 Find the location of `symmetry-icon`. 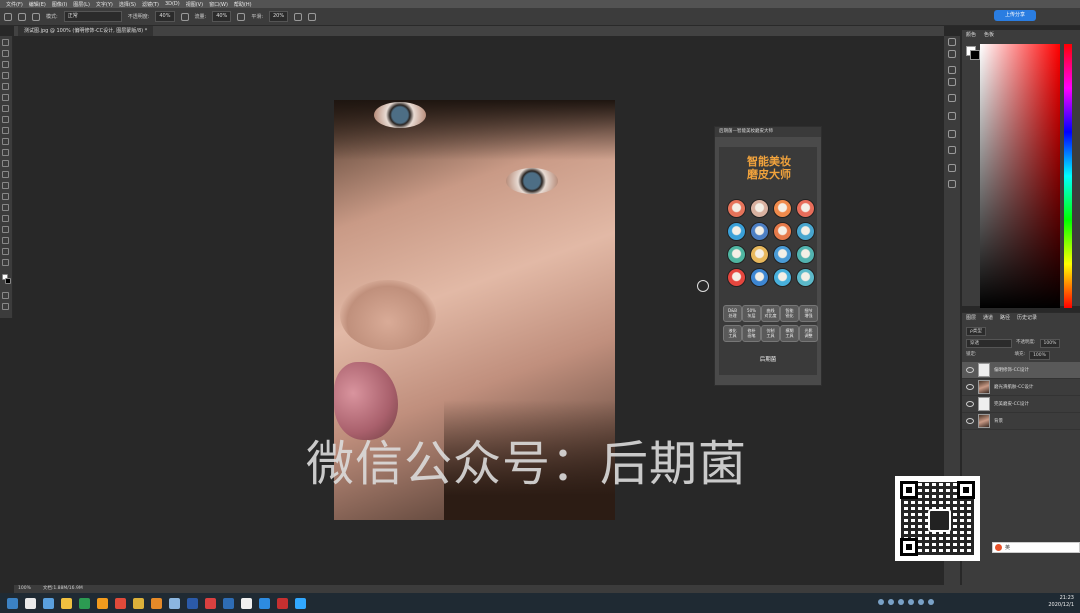

symmetry-icon is located at coordinates (312, 16).